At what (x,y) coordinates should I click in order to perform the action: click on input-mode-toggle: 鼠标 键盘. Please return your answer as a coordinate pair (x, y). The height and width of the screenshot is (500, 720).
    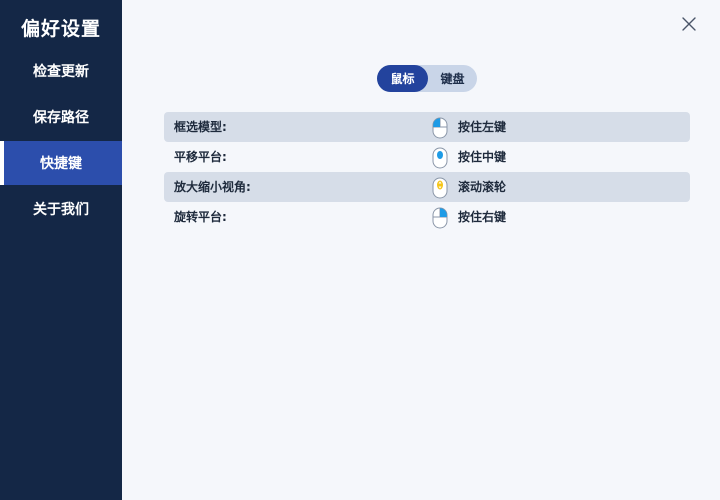
    Looking at the image, I should click on (427, 78).